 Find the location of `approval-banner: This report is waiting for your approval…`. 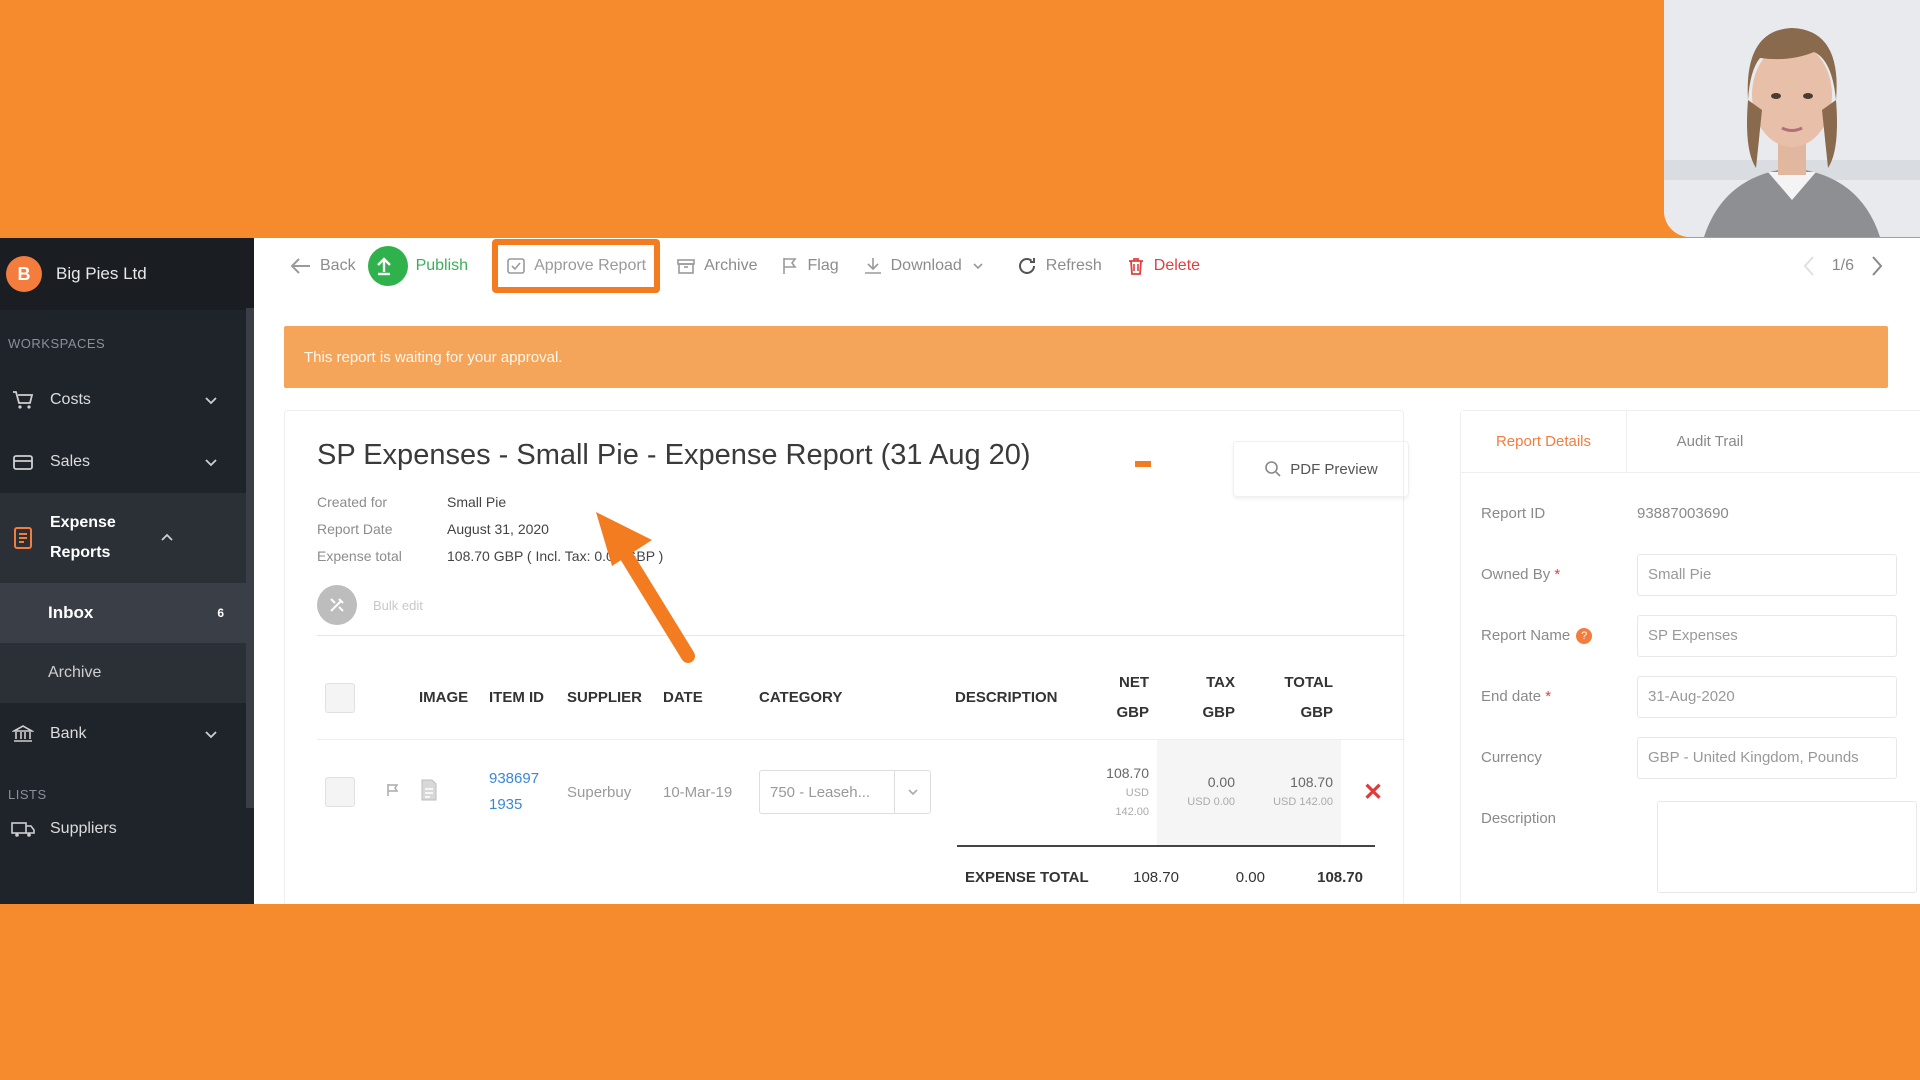

approval-banner: This report is waiting for your approval… is located at coordinates (1086, 357).